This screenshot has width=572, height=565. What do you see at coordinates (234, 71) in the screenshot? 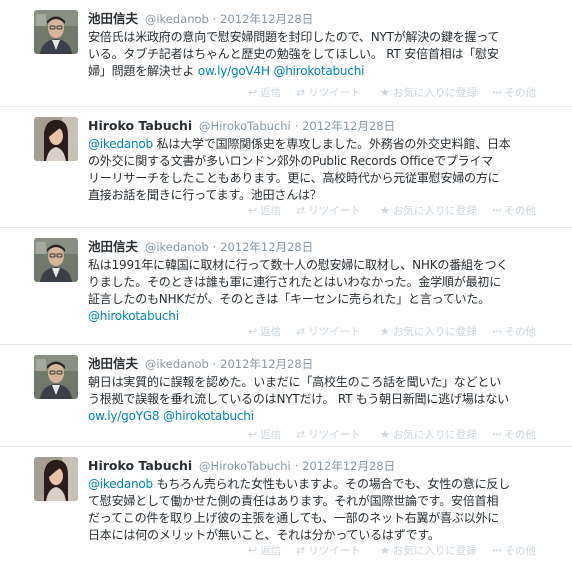
I see `url-link: ow.ly/goV4H` at bounding box center [234, 71].